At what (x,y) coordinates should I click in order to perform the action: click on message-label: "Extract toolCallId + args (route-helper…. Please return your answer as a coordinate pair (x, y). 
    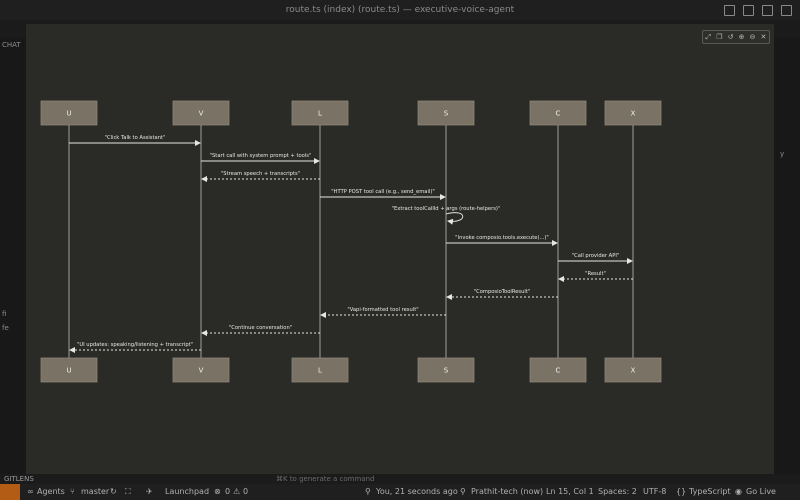
    Looking at the image, I should click on (446, 209).